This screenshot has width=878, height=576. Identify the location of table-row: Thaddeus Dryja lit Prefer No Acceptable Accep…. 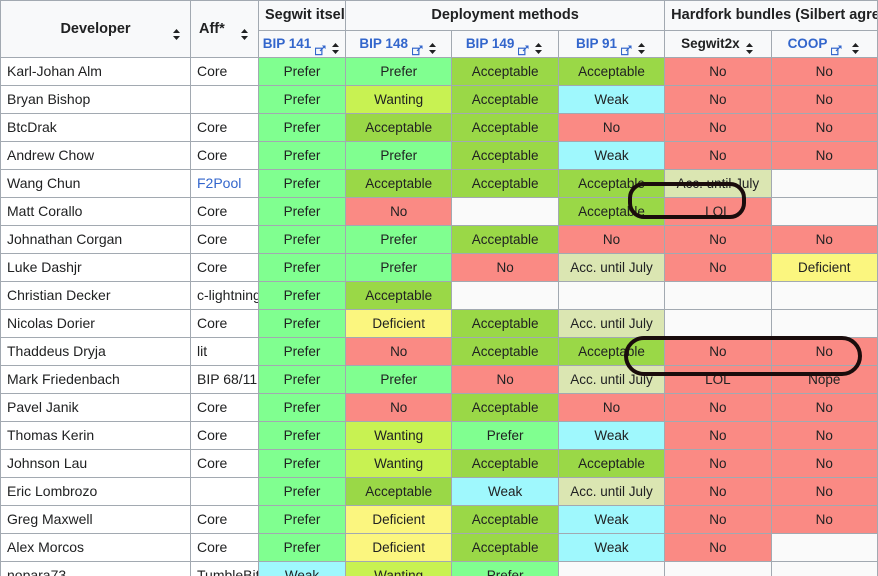
(439, 351).